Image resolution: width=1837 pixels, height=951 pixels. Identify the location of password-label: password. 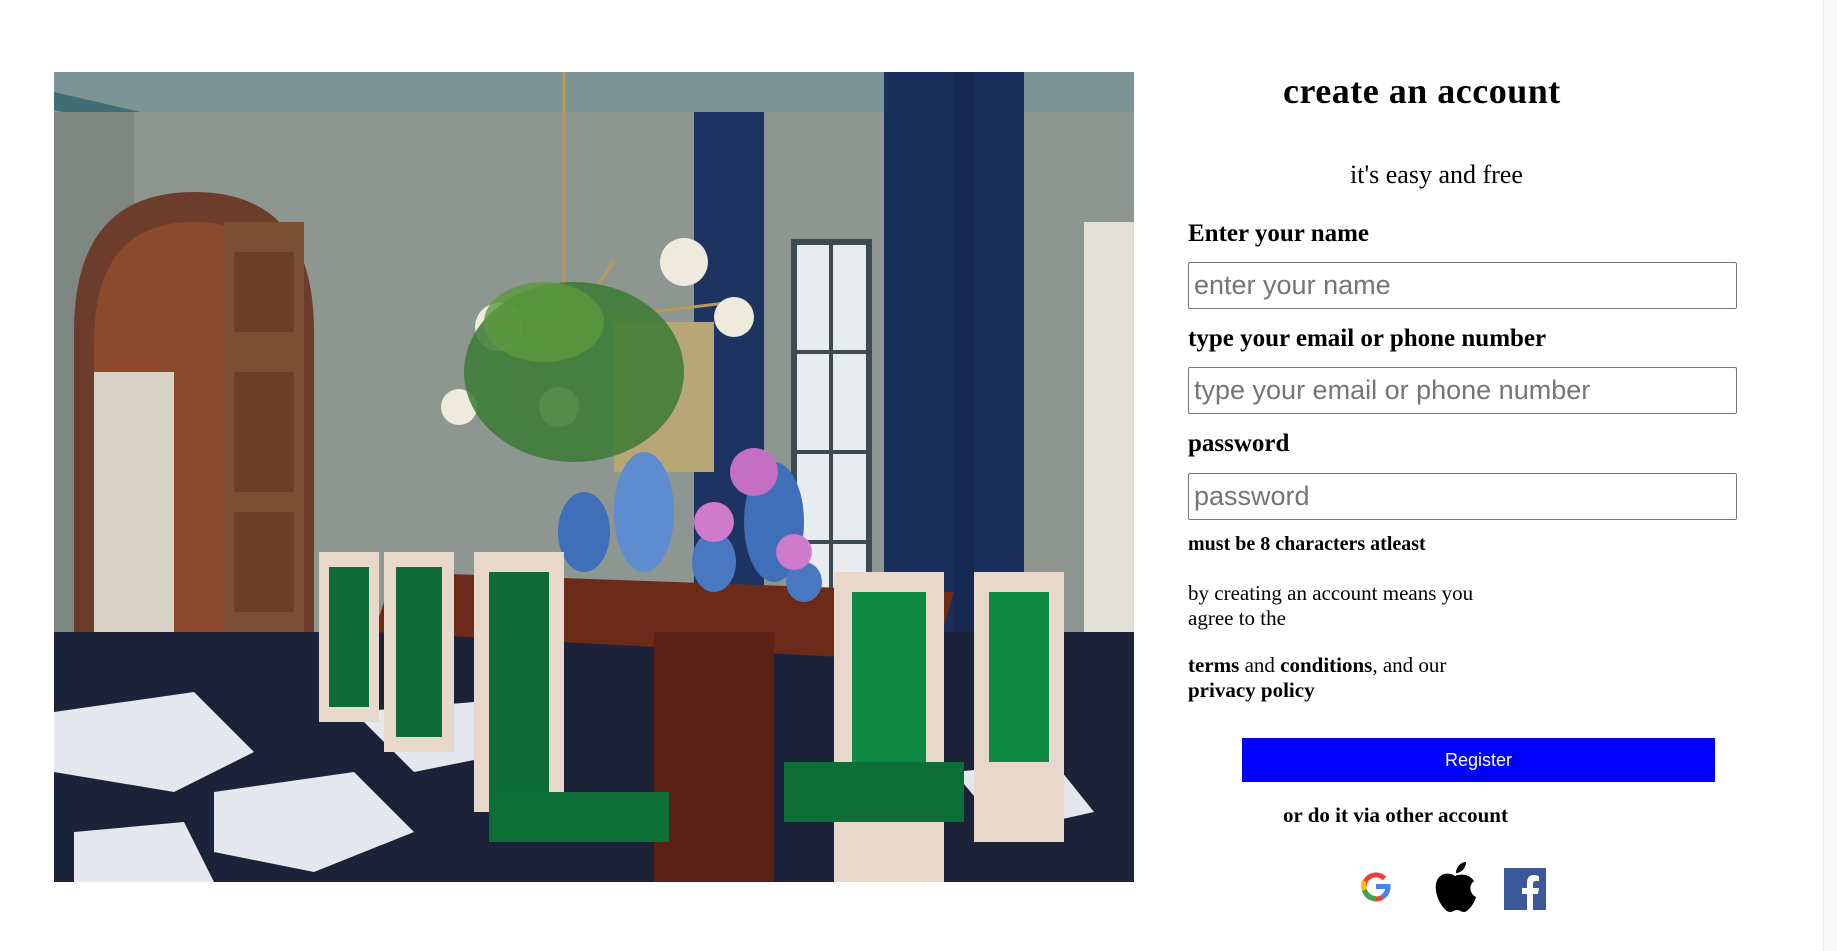
(1239, 443).